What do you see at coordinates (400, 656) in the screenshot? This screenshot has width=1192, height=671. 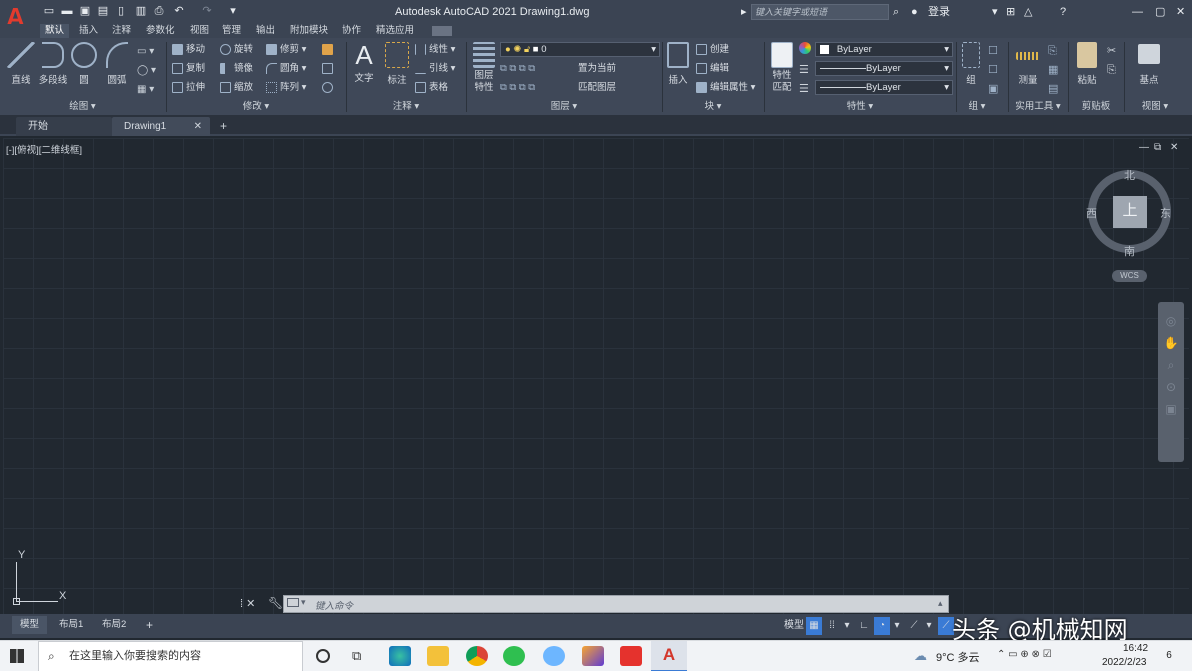 I see `edge-browser-icon` at bounding box center [400, 656].